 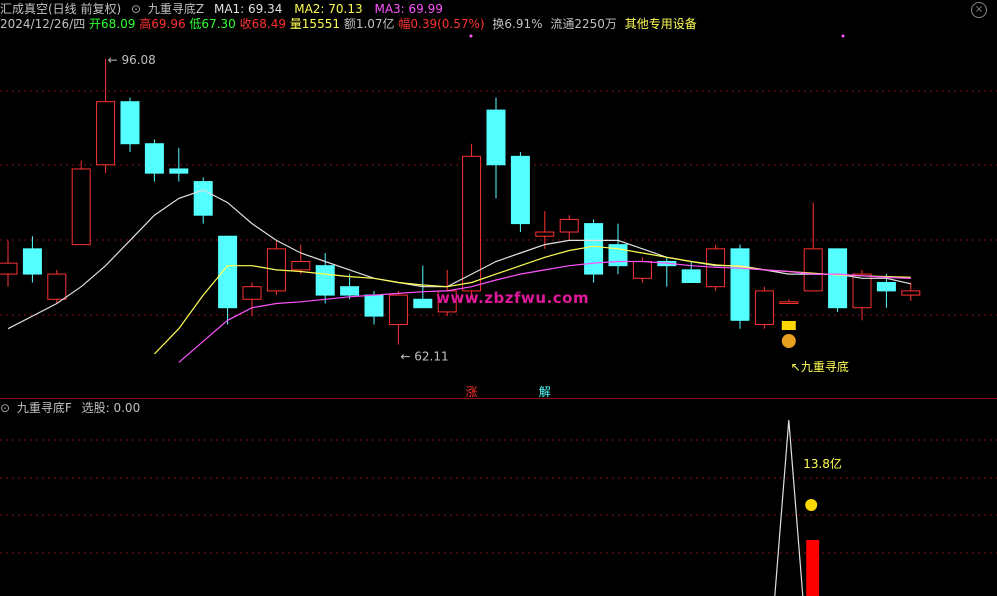 What do you see at coordinates (822, 463) in the screenshot?
I see `lower-value-label: 13.8亿` at bounding box center [822, 463].